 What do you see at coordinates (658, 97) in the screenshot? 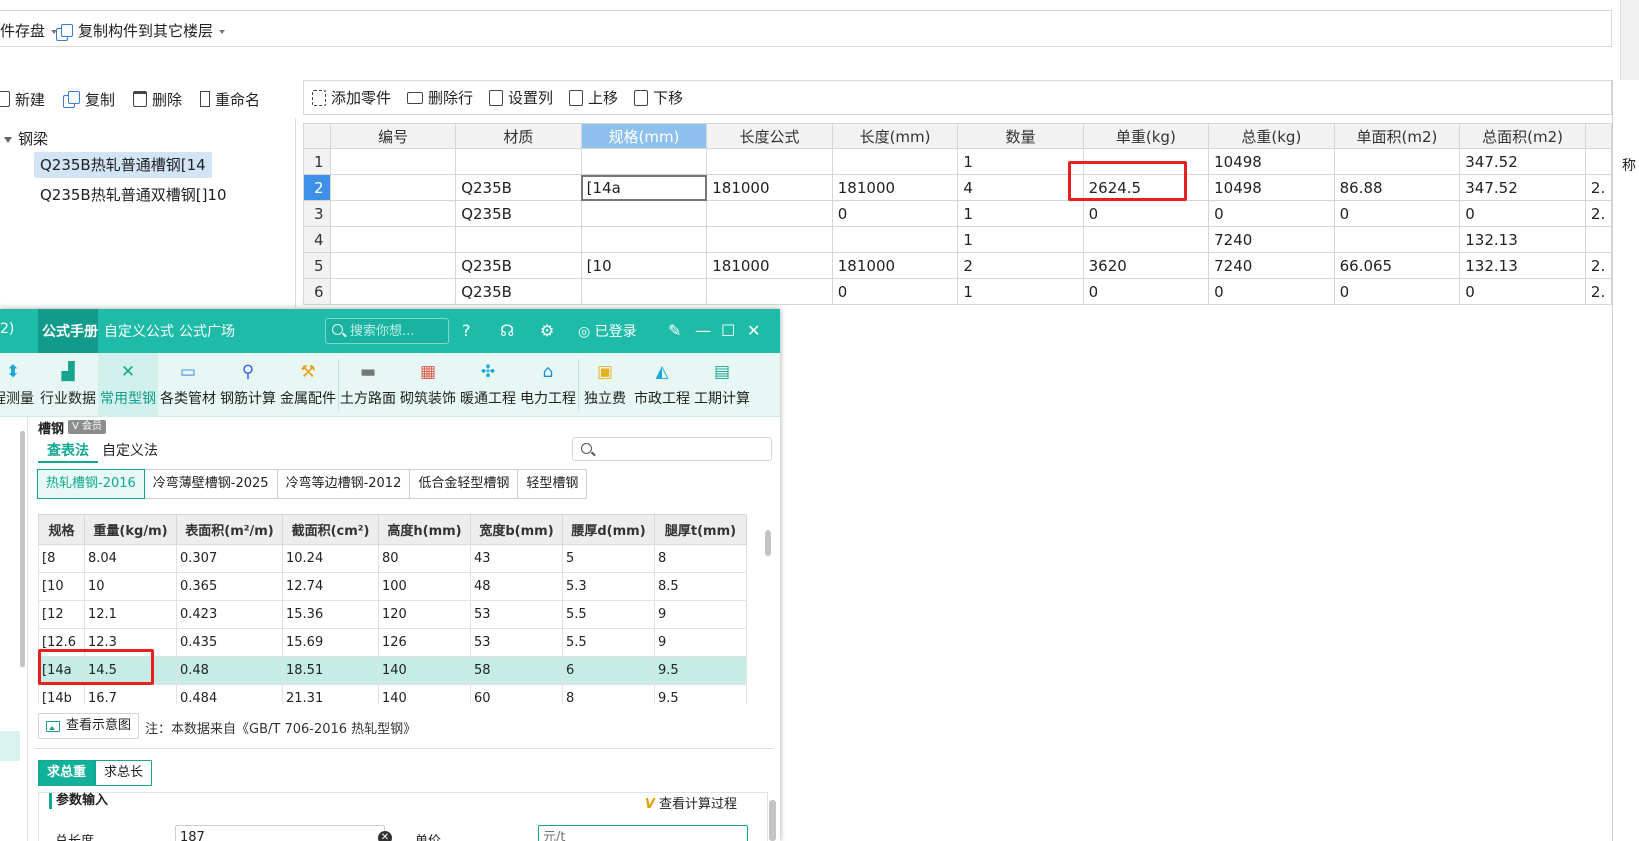
I see `move-down-button: 下移` at bounding box center [658, 97].